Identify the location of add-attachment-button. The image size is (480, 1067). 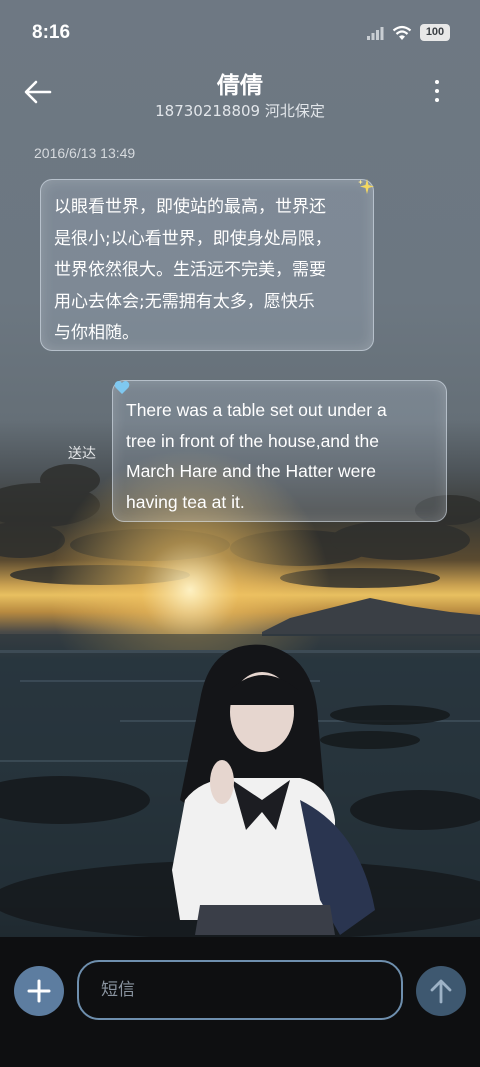
(39, 991).